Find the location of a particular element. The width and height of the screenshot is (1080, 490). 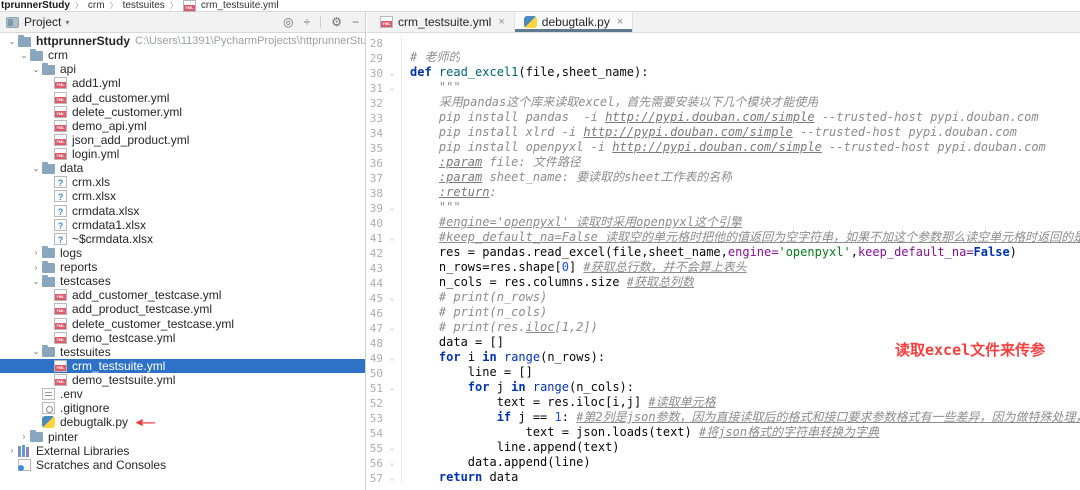

tree-row: › pinter is located at coordinates (182, 437).